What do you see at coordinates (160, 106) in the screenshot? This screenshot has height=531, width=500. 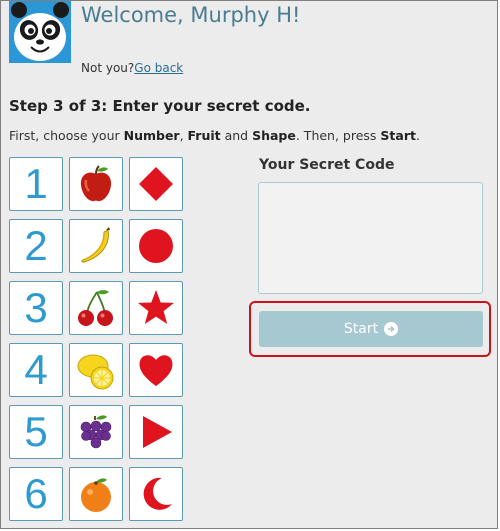 I see `step-title: Step 3 of 3: Enter your secret code.` at bounding box center [160, 106].